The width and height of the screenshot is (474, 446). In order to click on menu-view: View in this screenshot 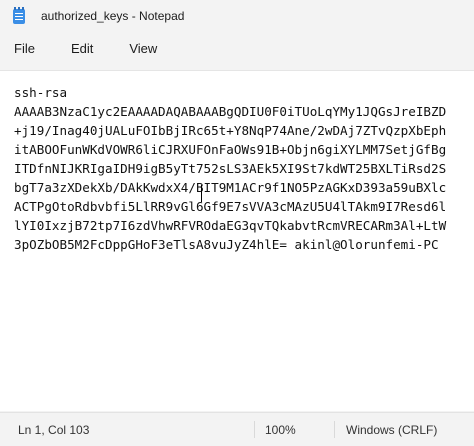, I will do `click(143, 48)`.